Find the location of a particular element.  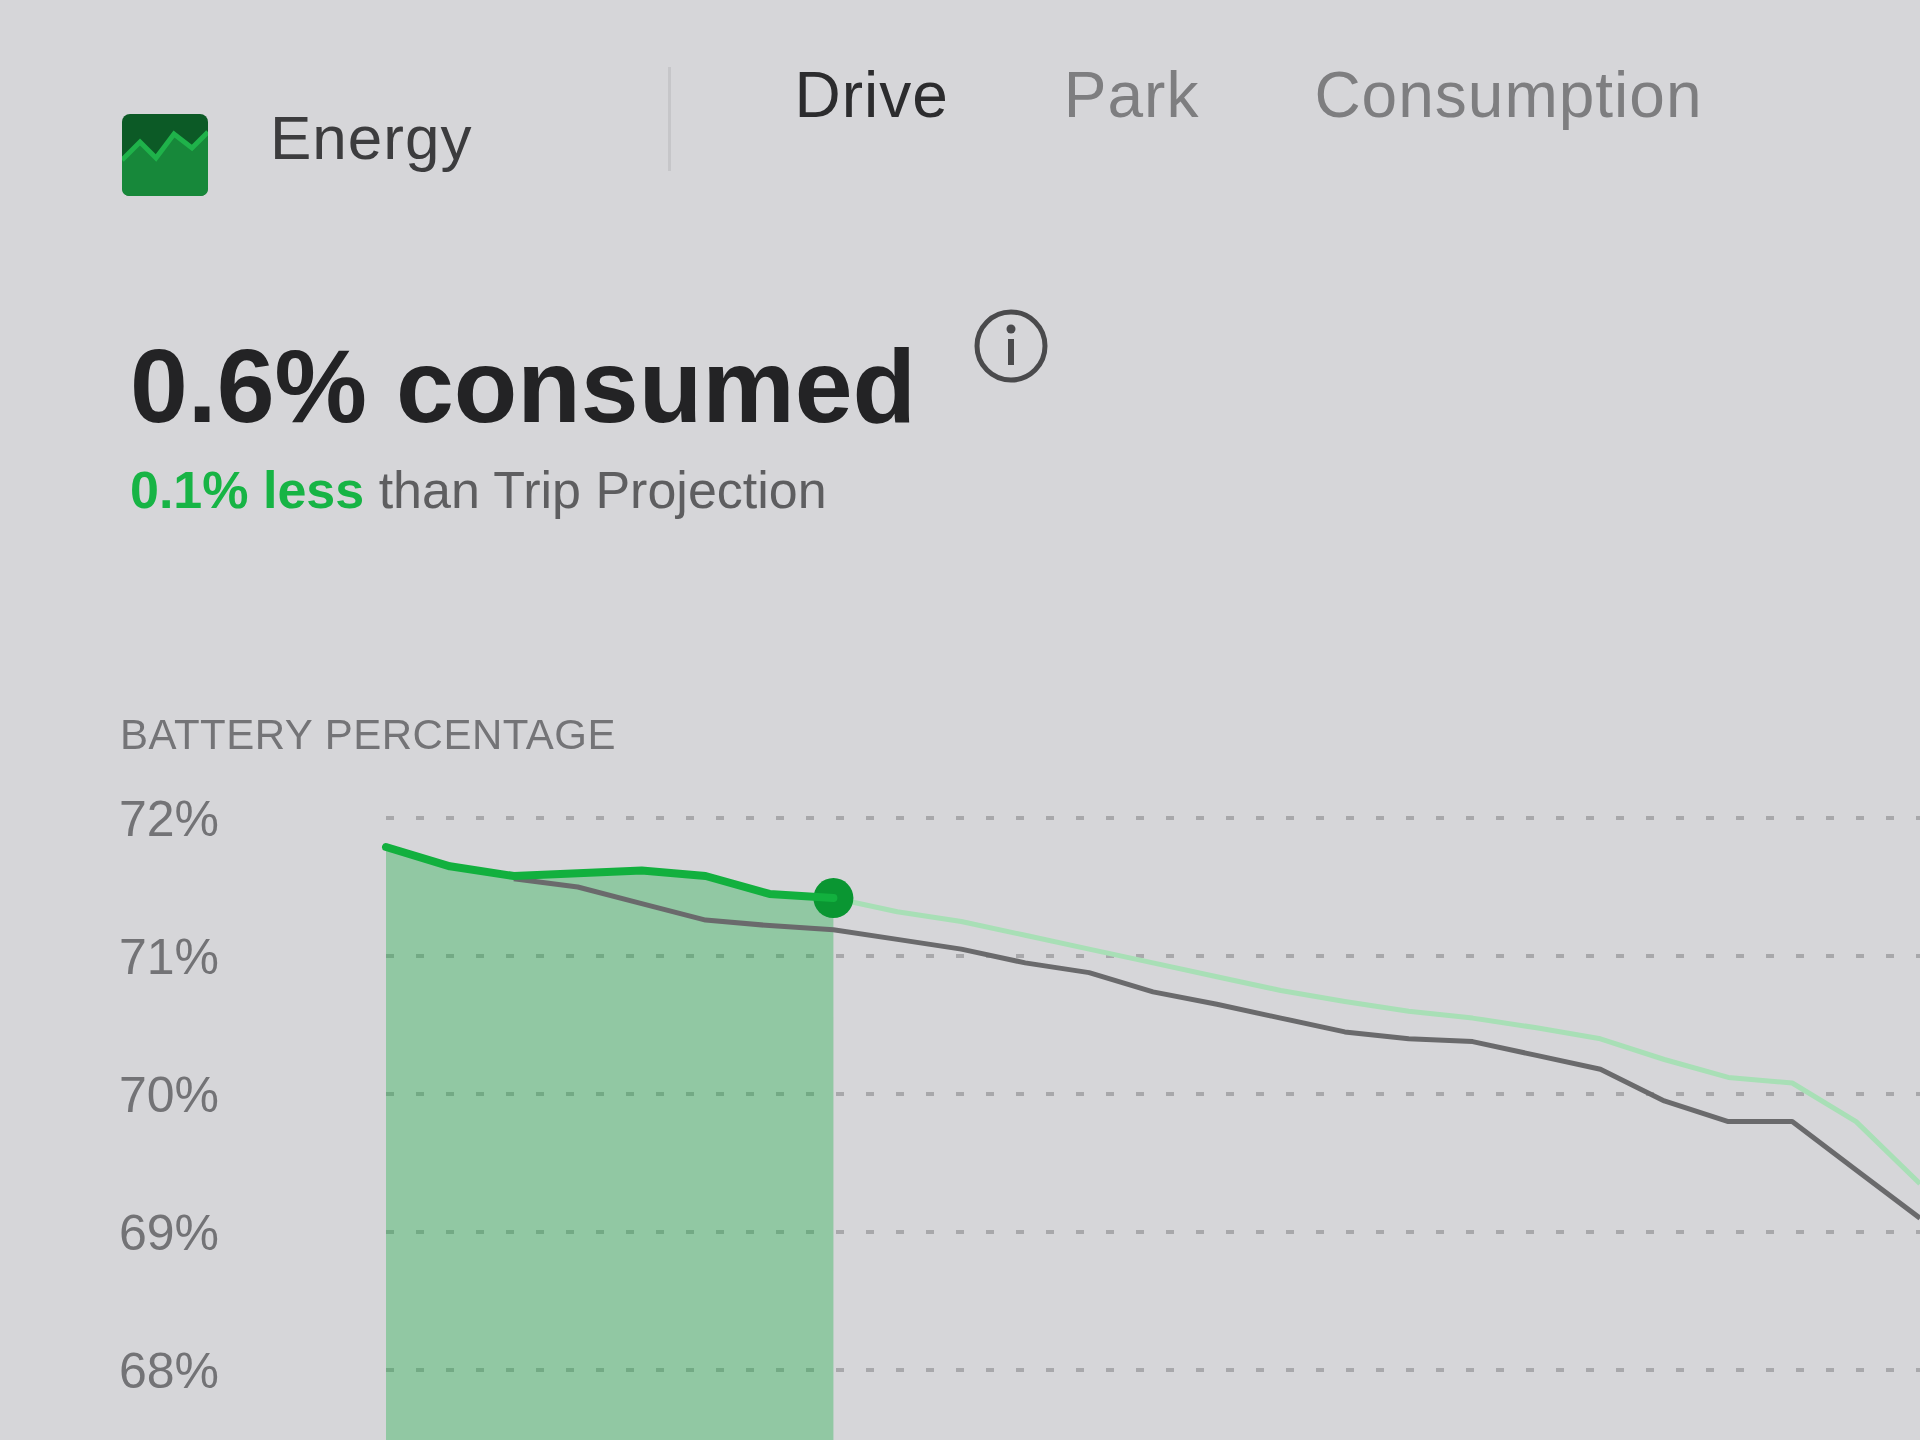

app-title: Energy is located at coordinates (371, 138).